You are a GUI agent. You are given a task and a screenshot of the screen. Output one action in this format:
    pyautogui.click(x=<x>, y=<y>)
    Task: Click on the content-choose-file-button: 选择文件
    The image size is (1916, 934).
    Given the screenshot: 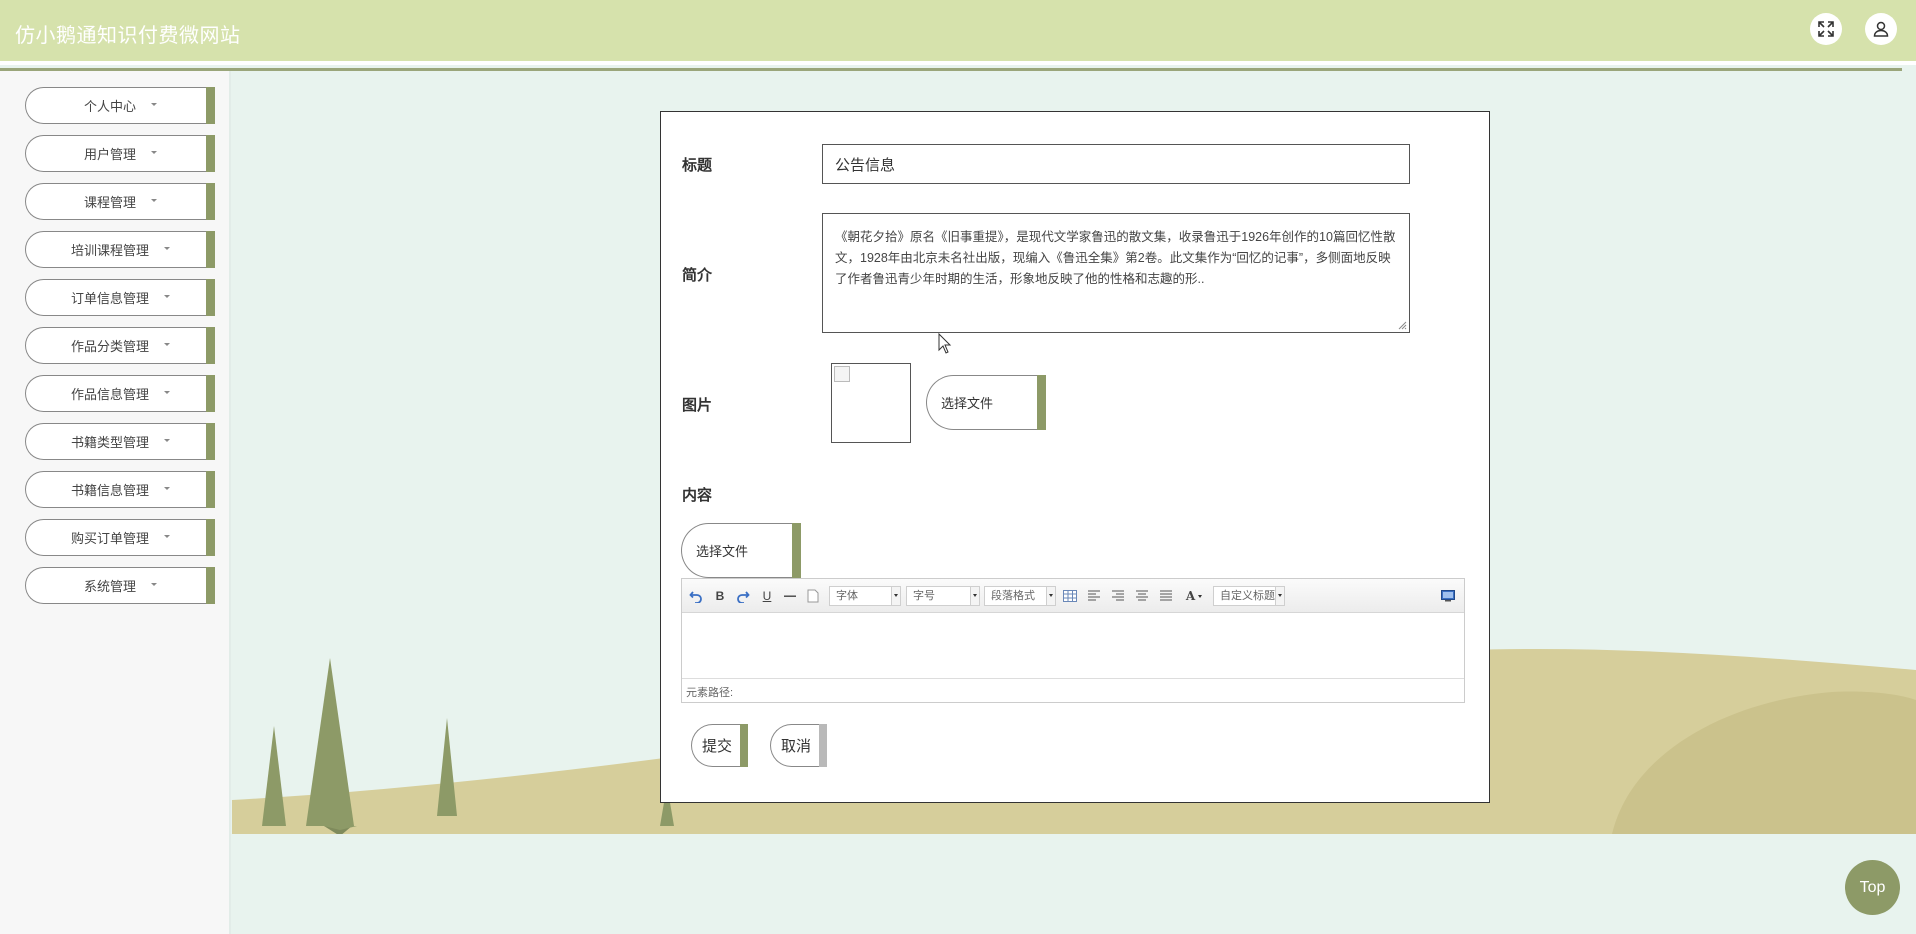 What is the action you would take?
    pyautogui.click(x=741, y=550)
    